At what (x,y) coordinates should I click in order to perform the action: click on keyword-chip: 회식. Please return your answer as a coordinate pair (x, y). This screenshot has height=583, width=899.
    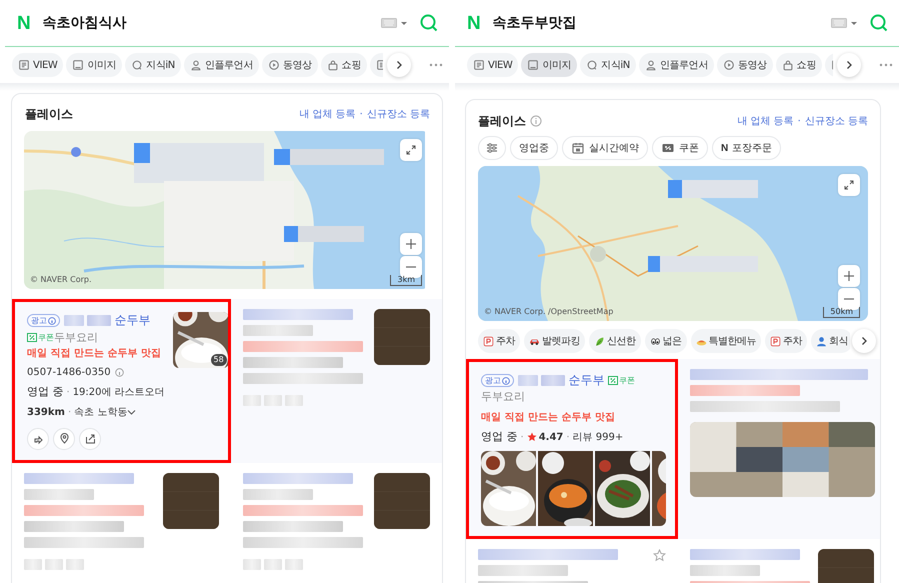
    Looking at the image, I should click on (830, 341).